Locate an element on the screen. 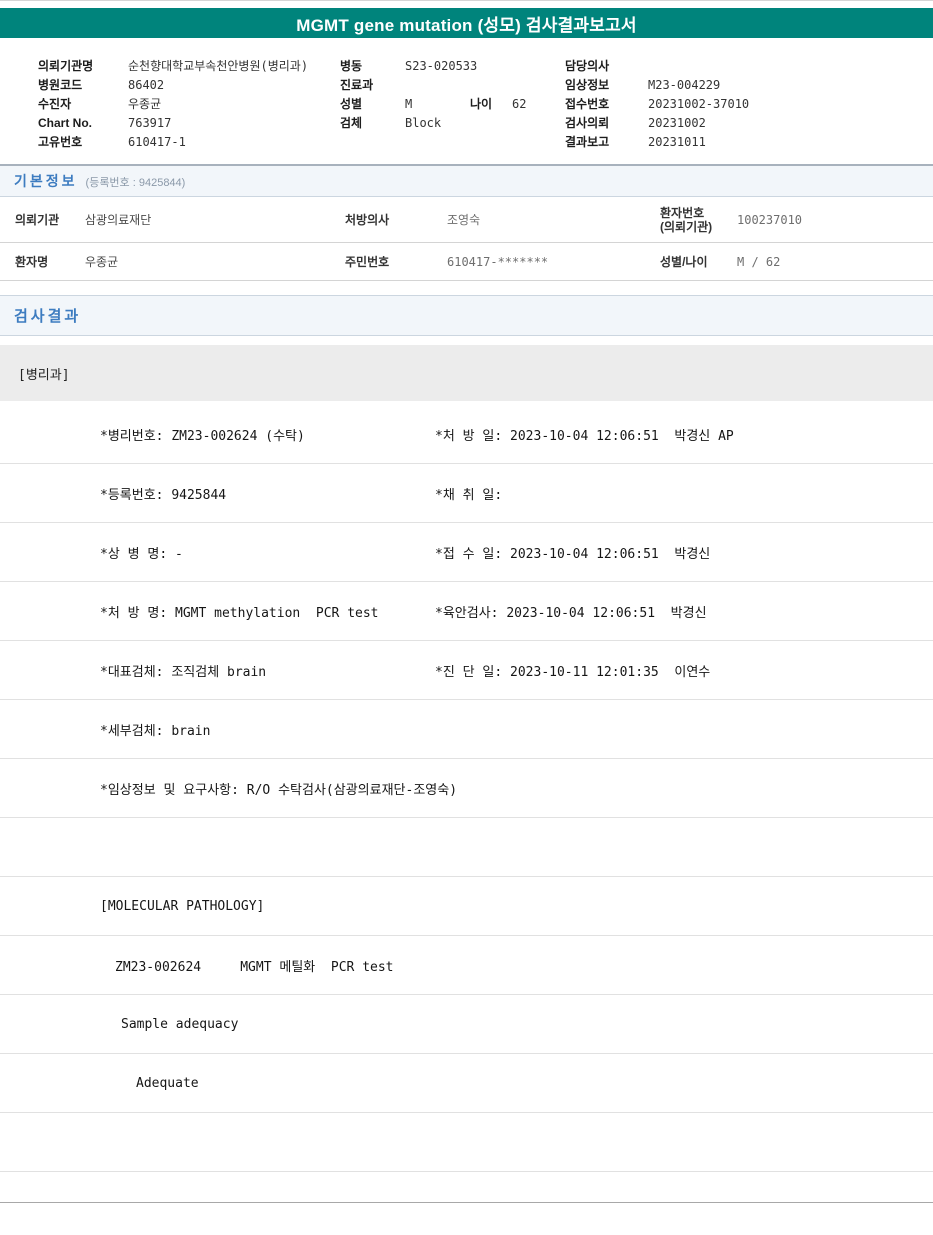  label-requesting-org: 의뢰기관 is located at coordinates (37, 220).